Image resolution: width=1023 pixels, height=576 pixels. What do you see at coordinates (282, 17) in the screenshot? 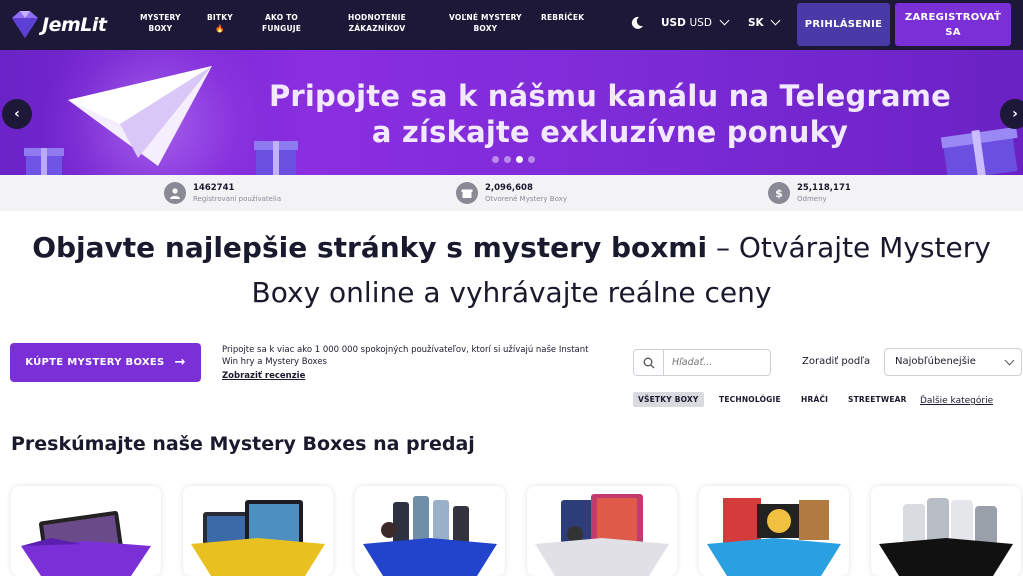
I see `nav-label: AKO TO` at bounding box center [282, 17].